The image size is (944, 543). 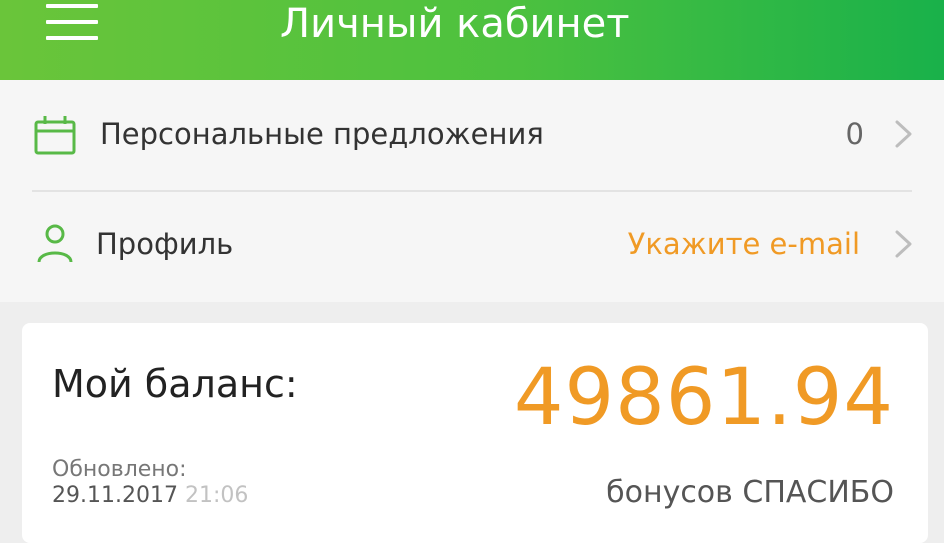 I want to click on calendar-icon, so click(x=55, y=138).